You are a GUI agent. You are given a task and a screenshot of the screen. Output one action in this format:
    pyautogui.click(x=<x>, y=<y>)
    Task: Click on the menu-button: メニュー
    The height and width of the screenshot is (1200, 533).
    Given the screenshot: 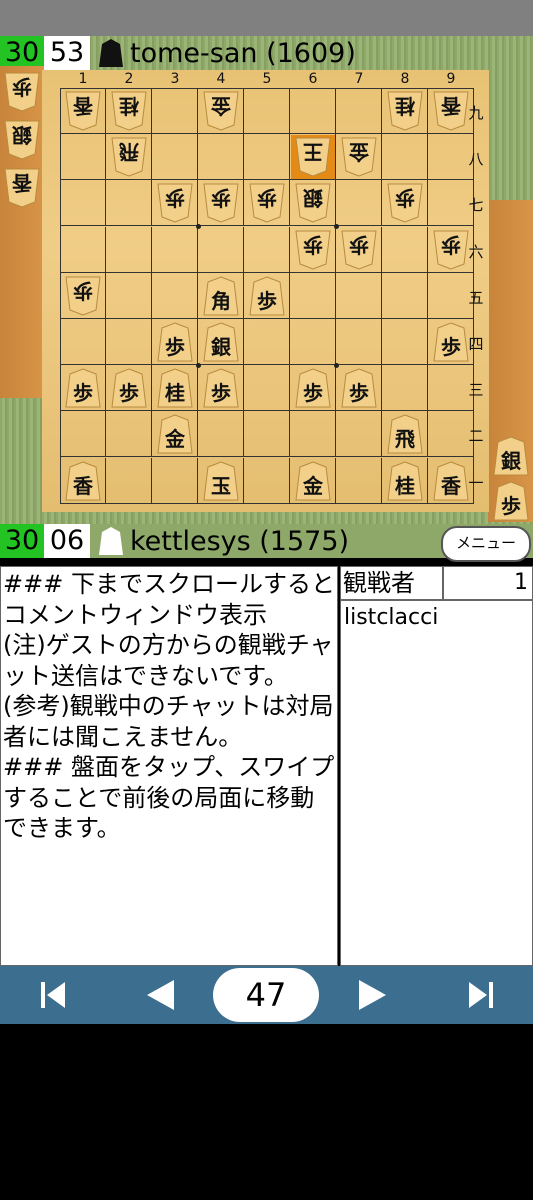 What is the action you would take?
    pyautogui.click(x=486, y=544)
    